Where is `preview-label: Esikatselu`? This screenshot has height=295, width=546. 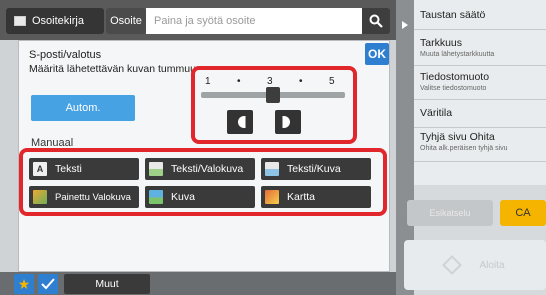 preview-label: Esikatselu is located at coordinates (450, 213).